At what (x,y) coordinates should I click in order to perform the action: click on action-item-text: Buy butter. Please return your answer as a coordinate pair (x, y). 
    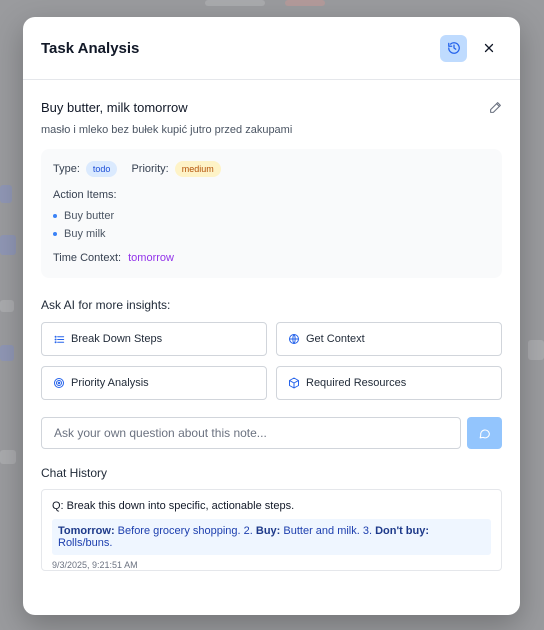
    Looking at the image, I should click on (89, 216).